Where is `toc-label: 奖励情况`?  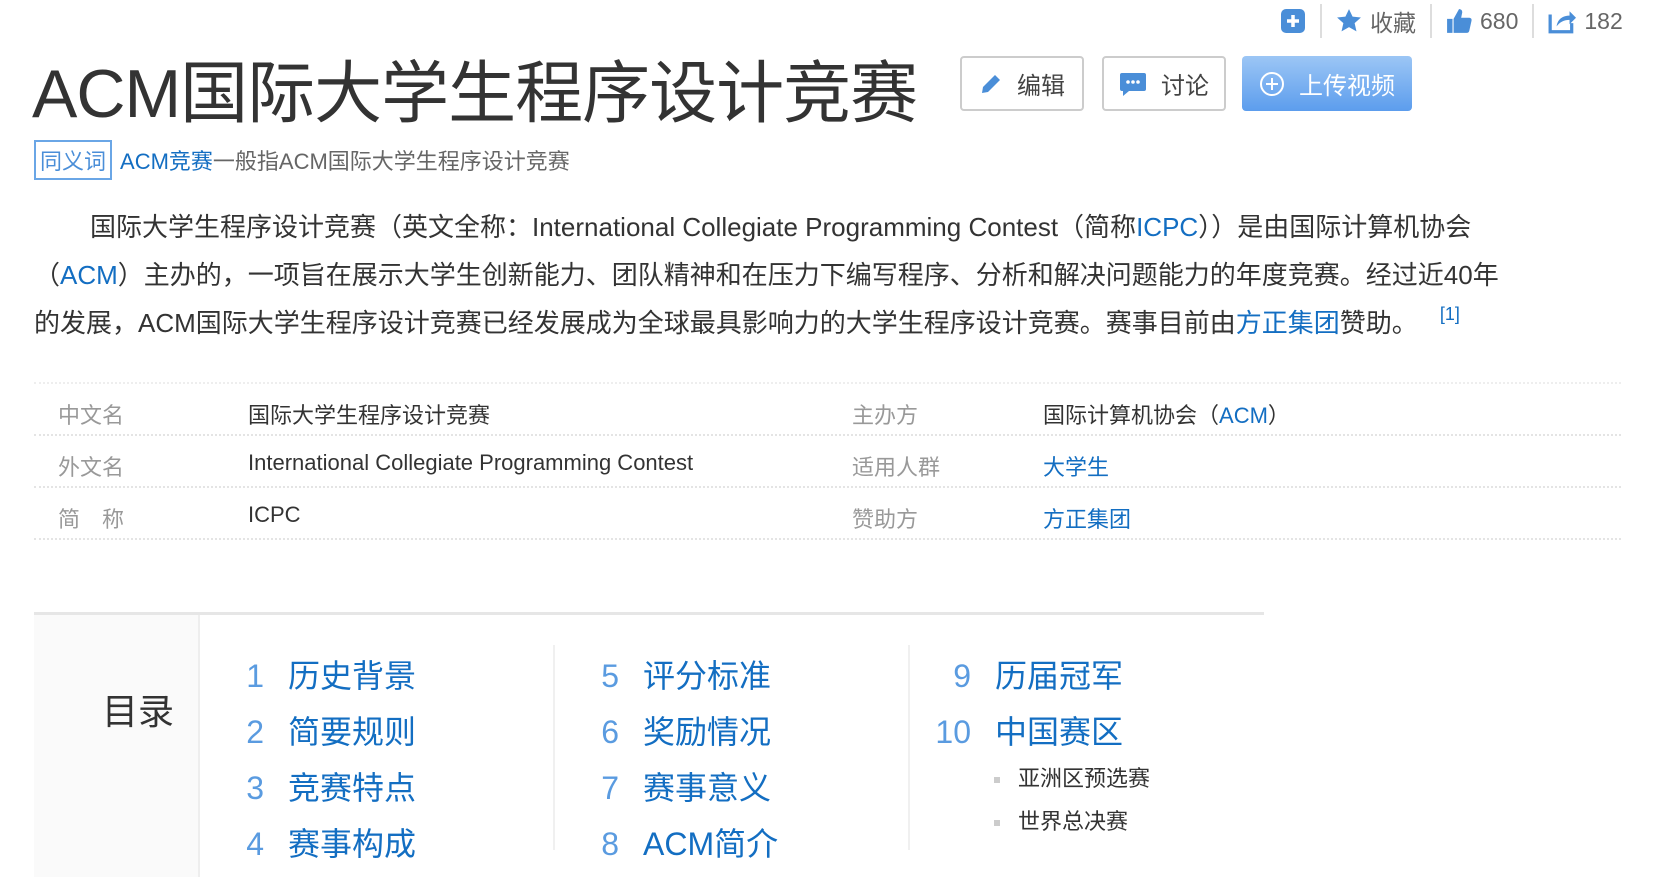
toc-label: 奖励情况 is located at coordinates (707, 732).